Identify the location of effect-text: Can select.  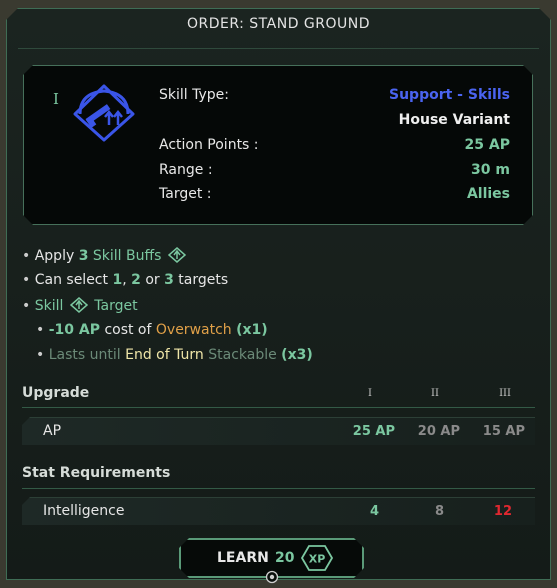
(71, 280).